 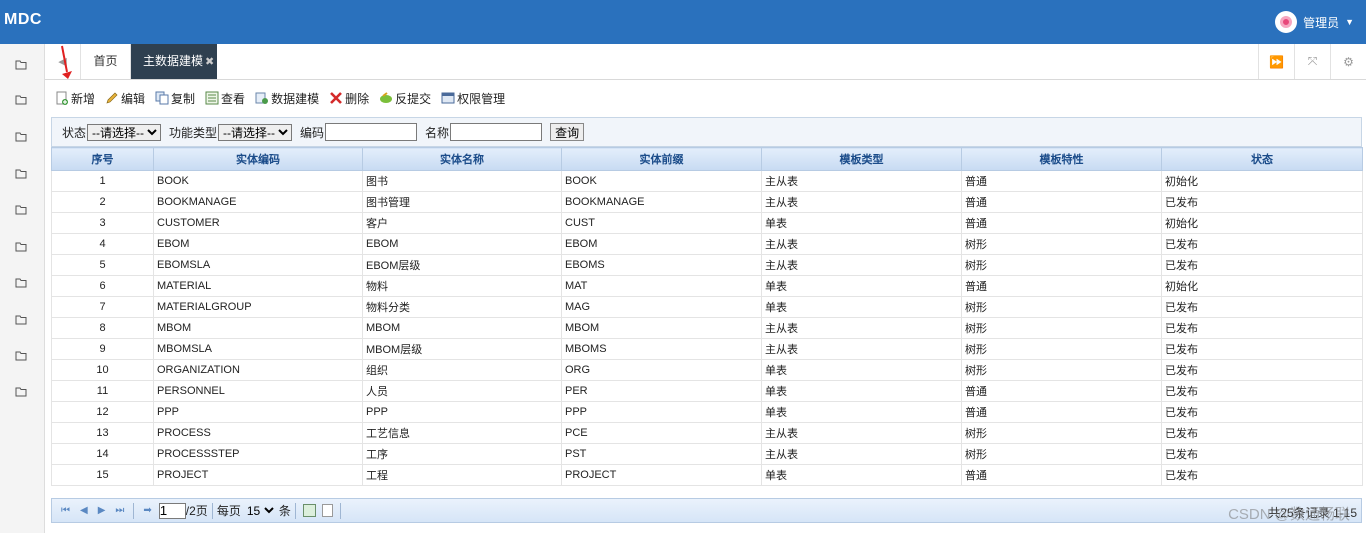 I want to click on table-row: 9 MBOMSLA MBOM层级 MBOMS 主从表 树形 已发布, so click(x=707, y=349).